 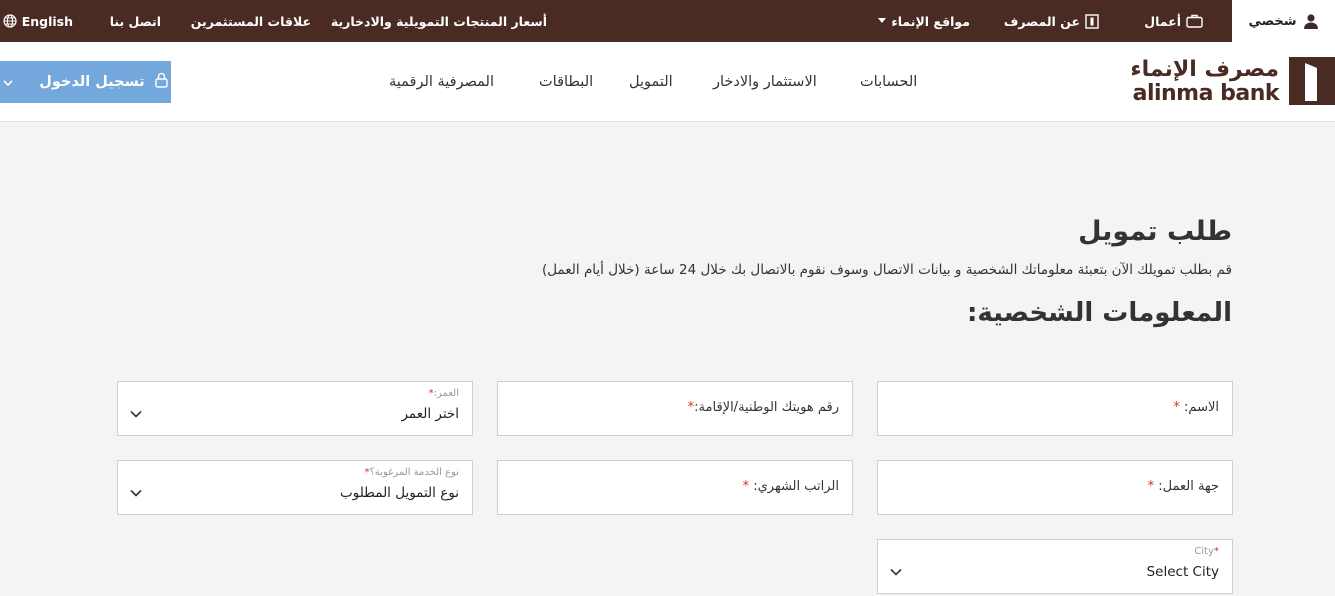 I want to click on logo-arabic: مصرف الإنماء, so click(x=1204, y=69).